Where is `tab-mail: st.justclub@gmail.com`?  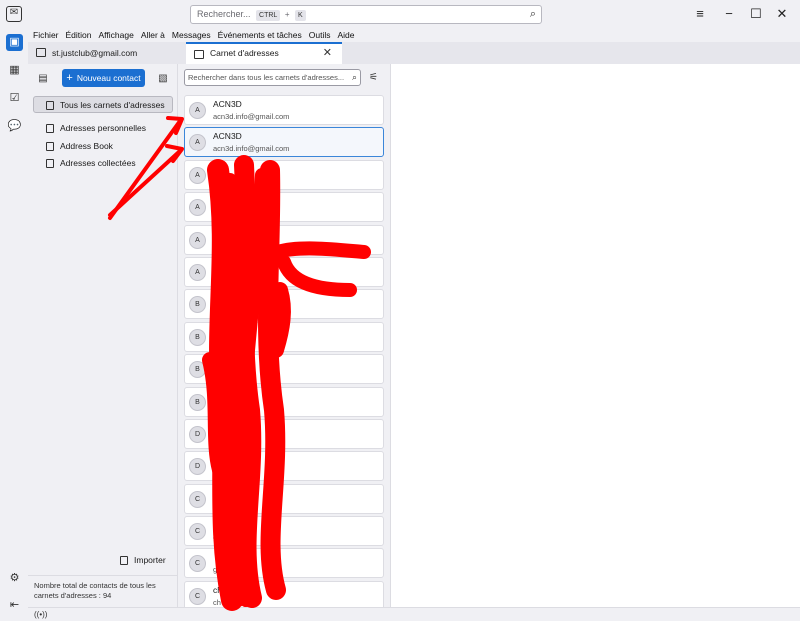 tab-mail: st.justclub@gmail.com is located at coordinates (103, 53).